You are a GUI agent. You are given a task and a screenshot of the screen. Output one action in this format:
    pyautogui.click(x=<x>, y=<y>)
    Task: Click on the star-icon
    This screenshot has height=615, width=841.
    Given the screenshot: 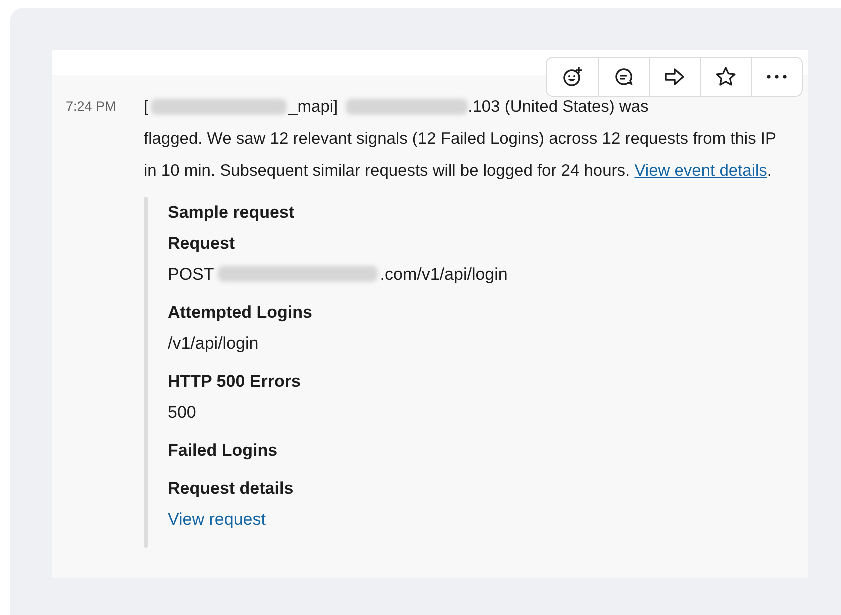 What is the action you would take?
    pyautogui.click(x=726, y=77)
    